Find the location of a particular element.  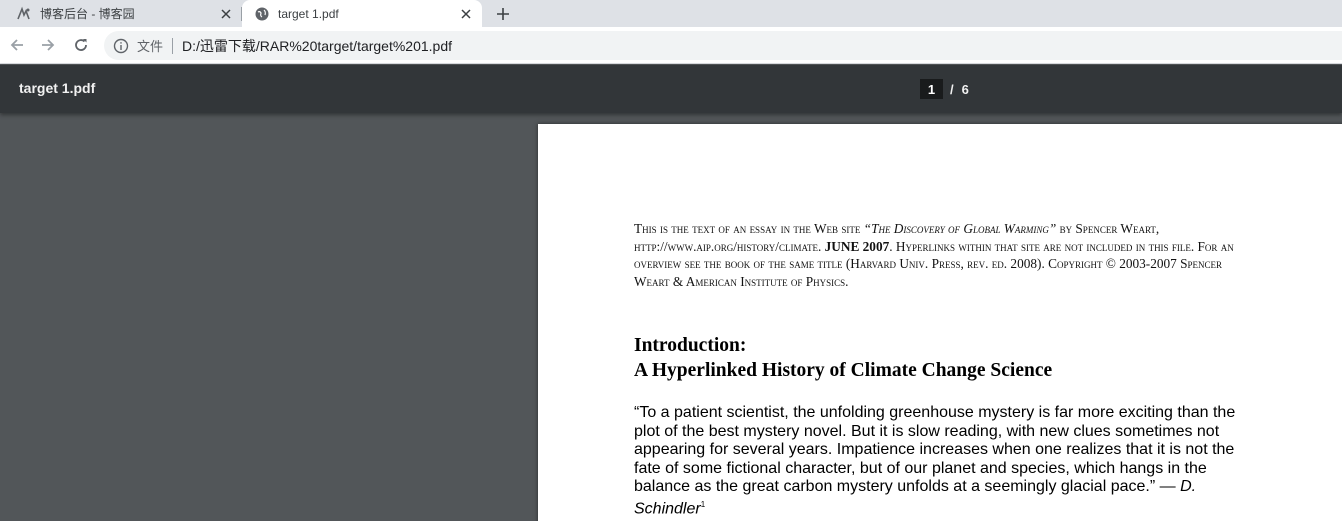

total-pages: 6 is located at coordinates (965, 89).